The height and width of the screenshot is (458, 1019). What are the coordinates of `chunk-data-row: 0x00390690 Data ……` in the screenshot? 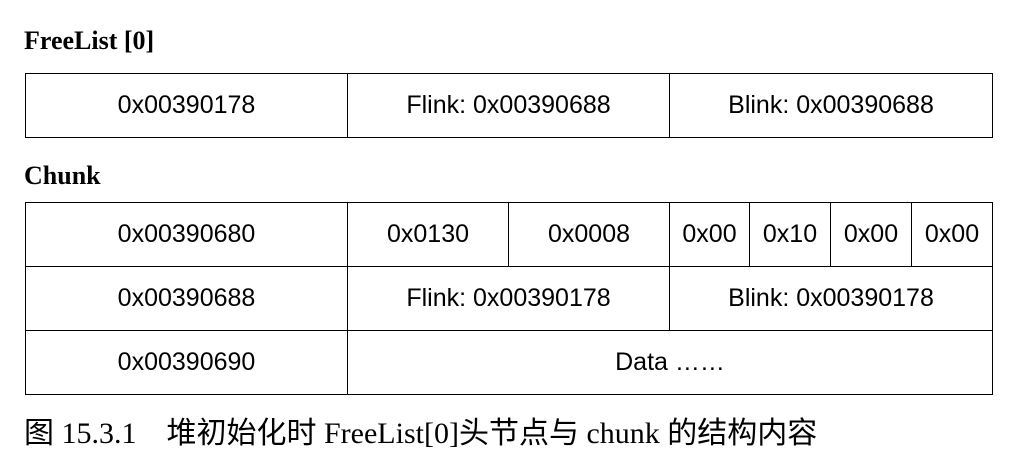 It's located at (509, 362).